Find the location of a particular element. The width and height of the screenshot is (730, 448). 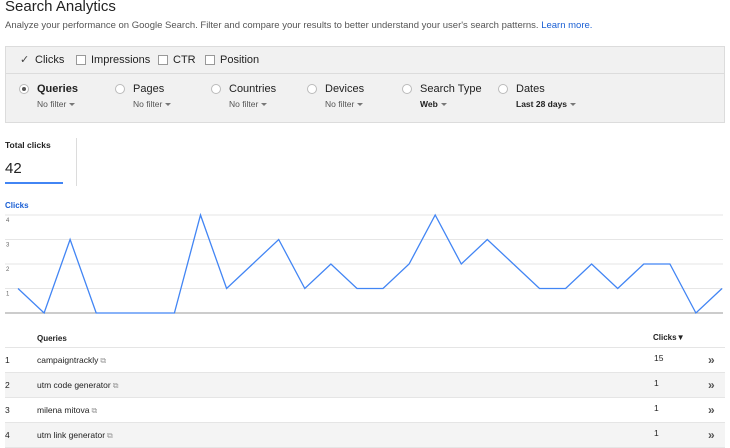

metric-position: Position is located at coordinates (232, 60).